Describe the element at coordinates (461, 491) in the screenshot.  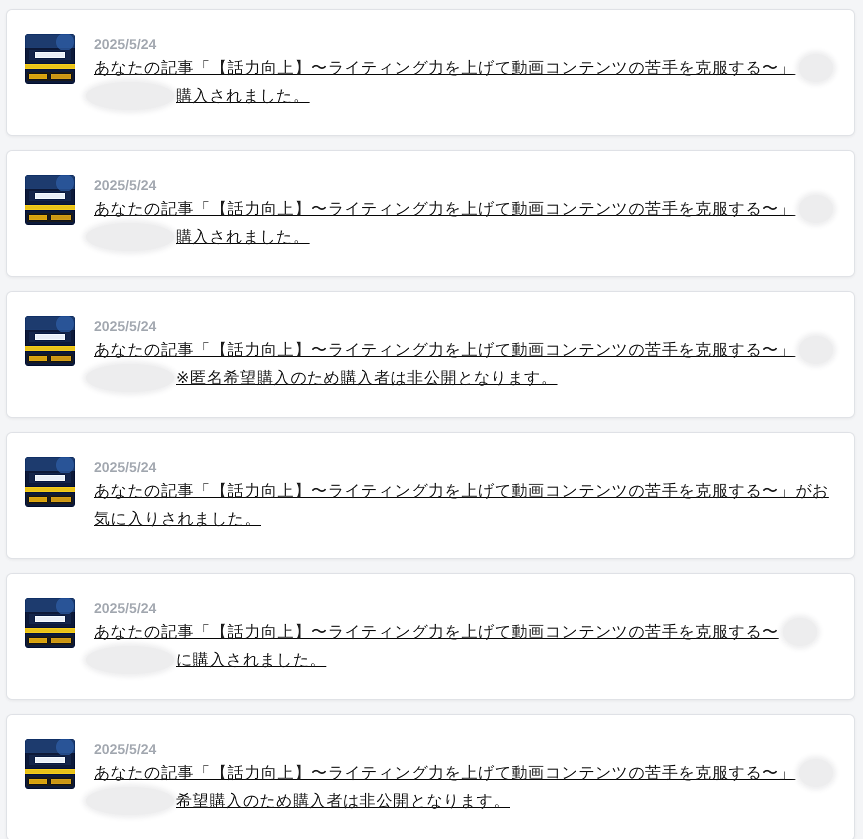
I see `notification-link: あなたの記事「【話力向上】〜ライティング力を上げて動画コンテンツの苦手を克服する〜」がお` at that location.